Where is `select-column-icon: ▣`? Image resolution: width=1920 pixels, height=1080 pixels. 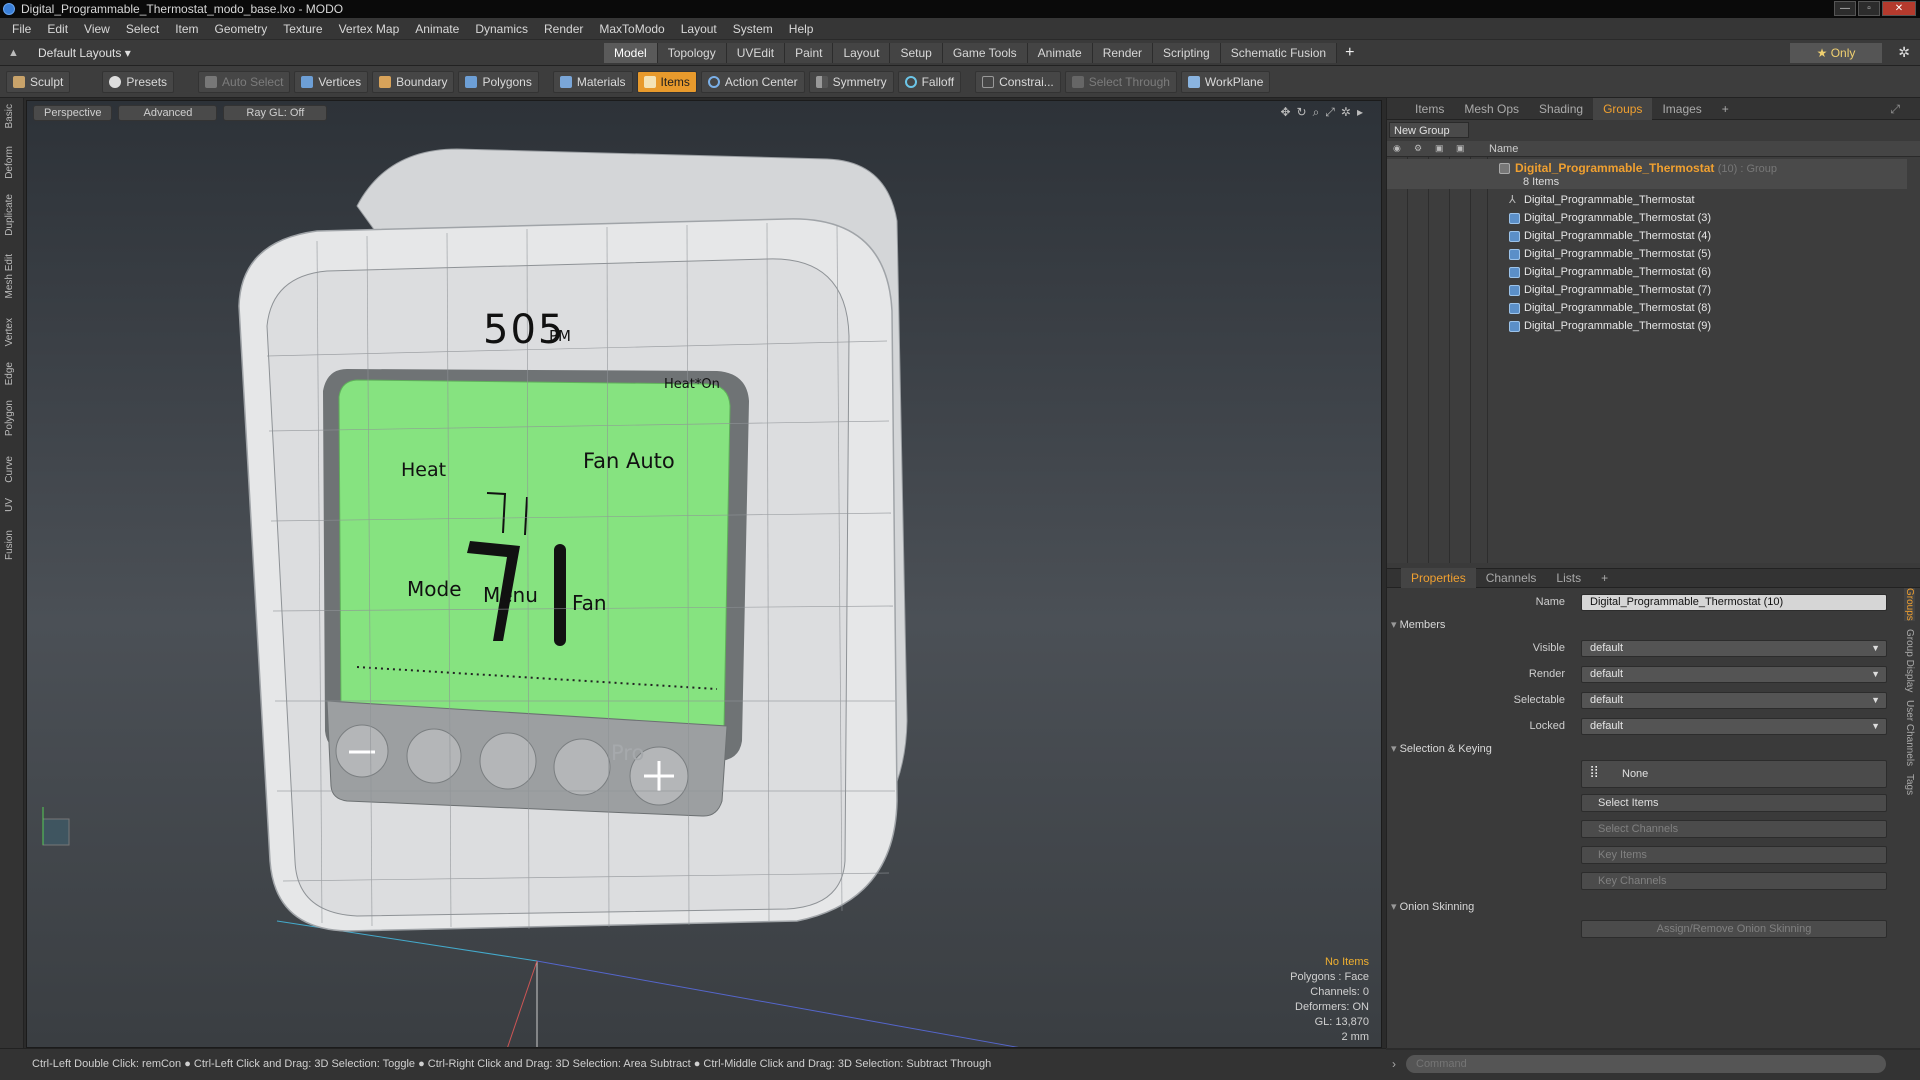 select-column-icon: ▣ is located at coordinates (1461, 148).